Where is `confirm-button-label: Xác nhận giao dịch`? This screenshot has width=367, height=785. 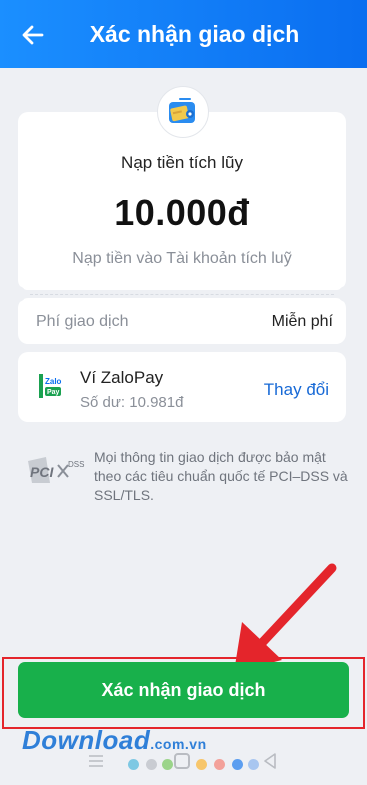
confirm-button-label: Xác nhận giao dịch is located at coordinates (183, 689).